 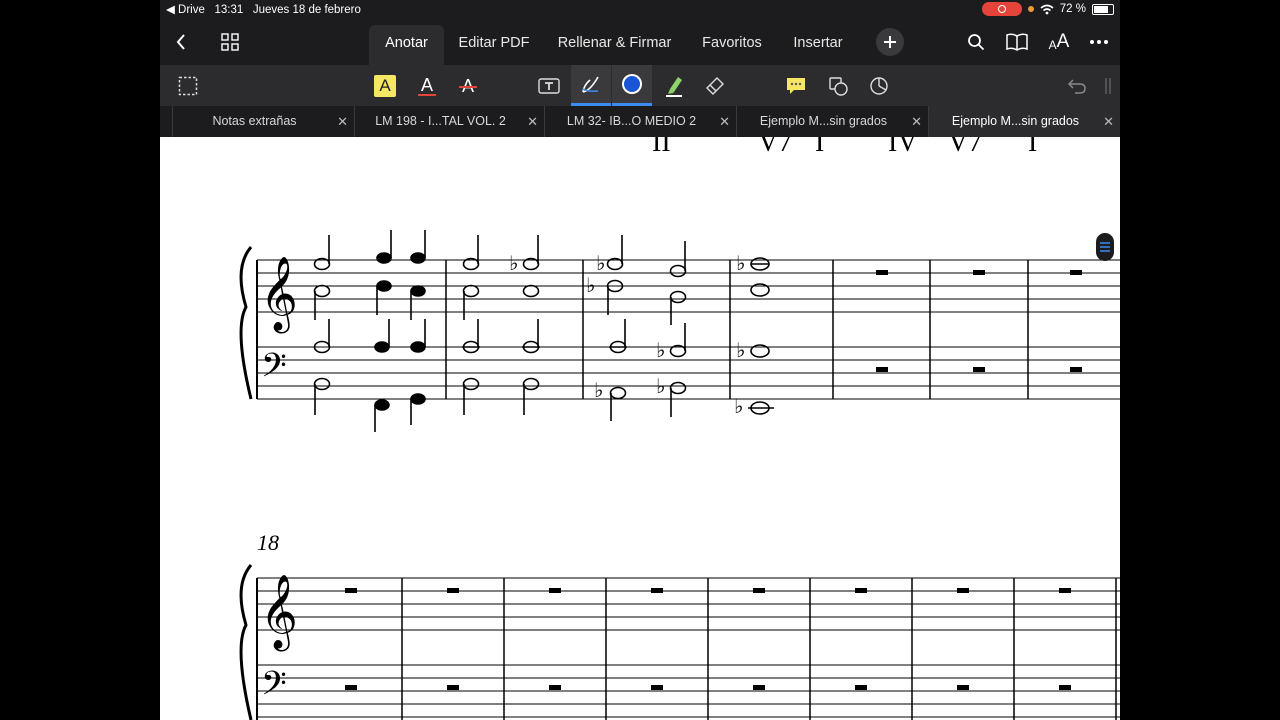 I want to click on search-icon, so click(x=976, y=42).